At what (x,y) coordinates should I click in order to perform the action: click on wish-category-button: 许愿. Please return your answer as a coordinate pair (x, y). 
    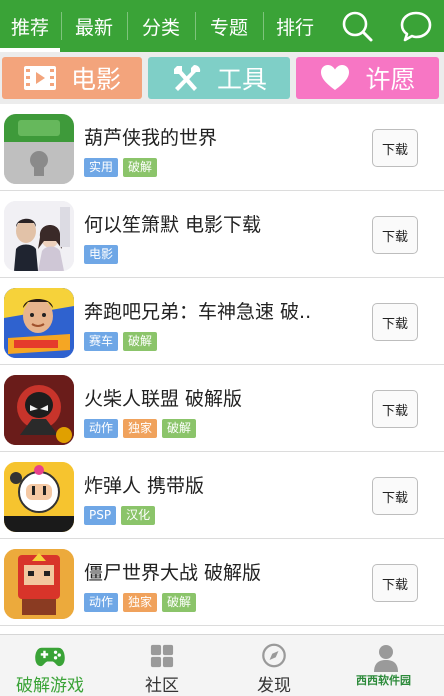
    Looking at the image, I should click on (367, 78).